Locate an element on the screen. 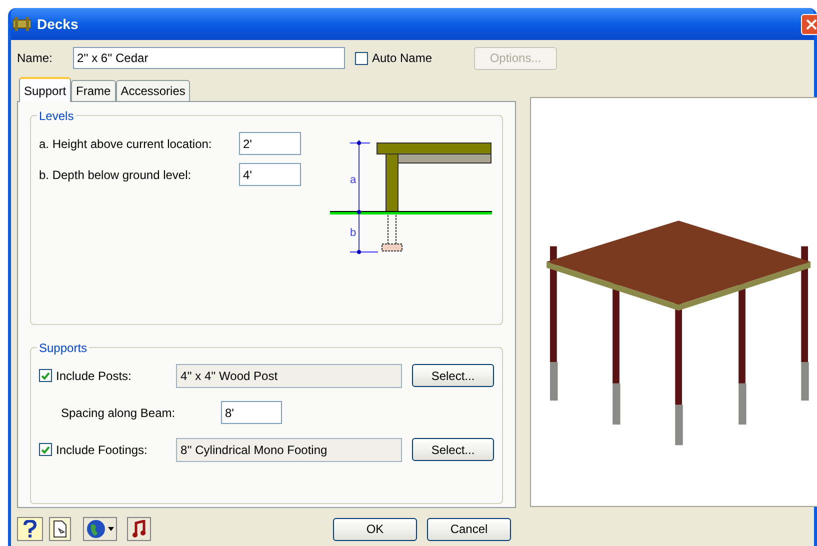 This screenshot has width=817, height=546. document-icon is located at coordinates (60, 529).